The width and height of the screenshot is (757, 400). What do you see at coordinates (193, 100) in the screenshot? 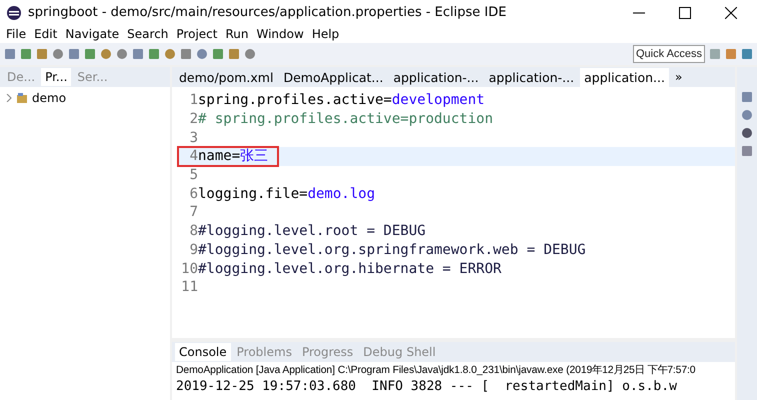
I see `line-number: 1` at bounding box center [193, 100].